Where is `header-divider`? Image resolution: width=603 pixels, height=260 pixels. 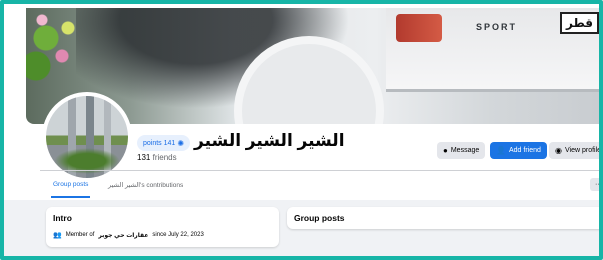 header-divider is located at coordinates (319, 170).